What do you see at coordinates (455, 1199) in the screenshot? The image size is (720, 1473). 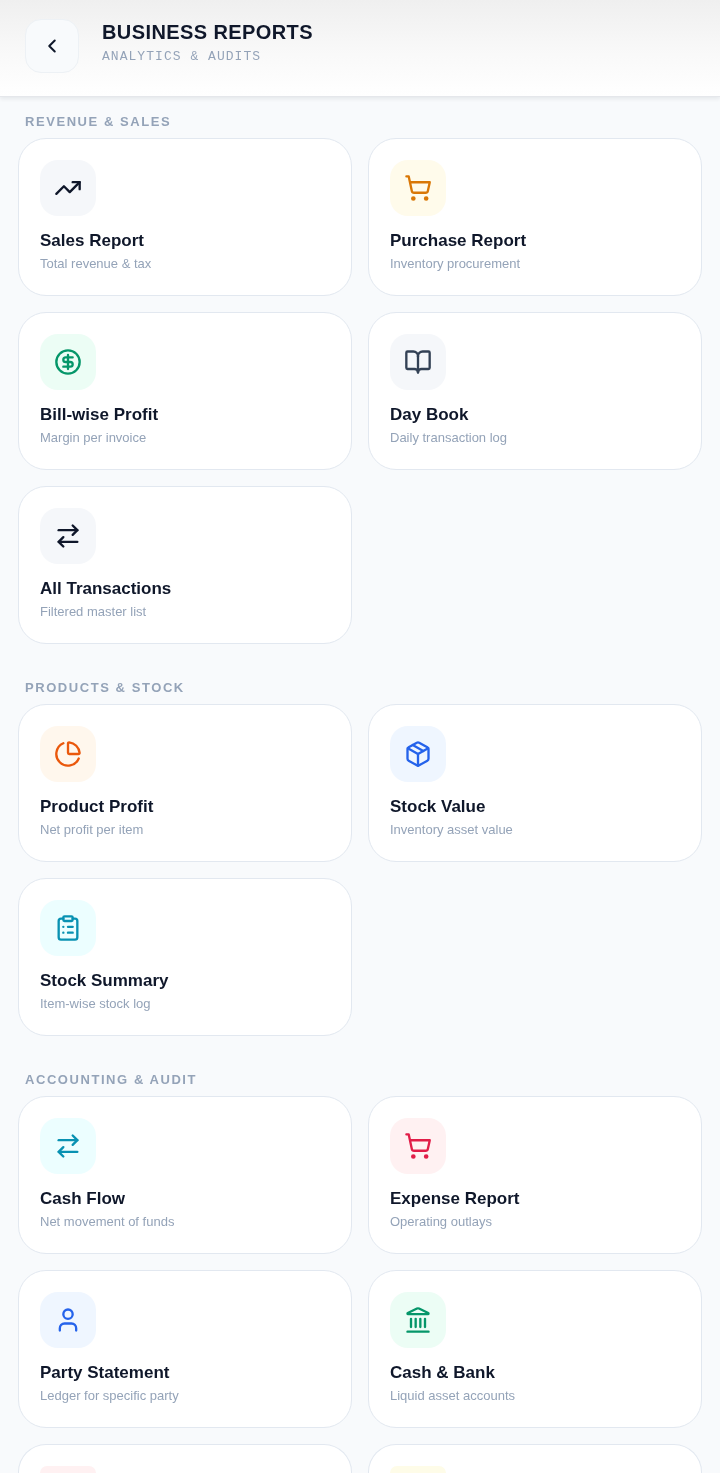 I see `card-title: Expense Report` at bounding box center [455, 1199].